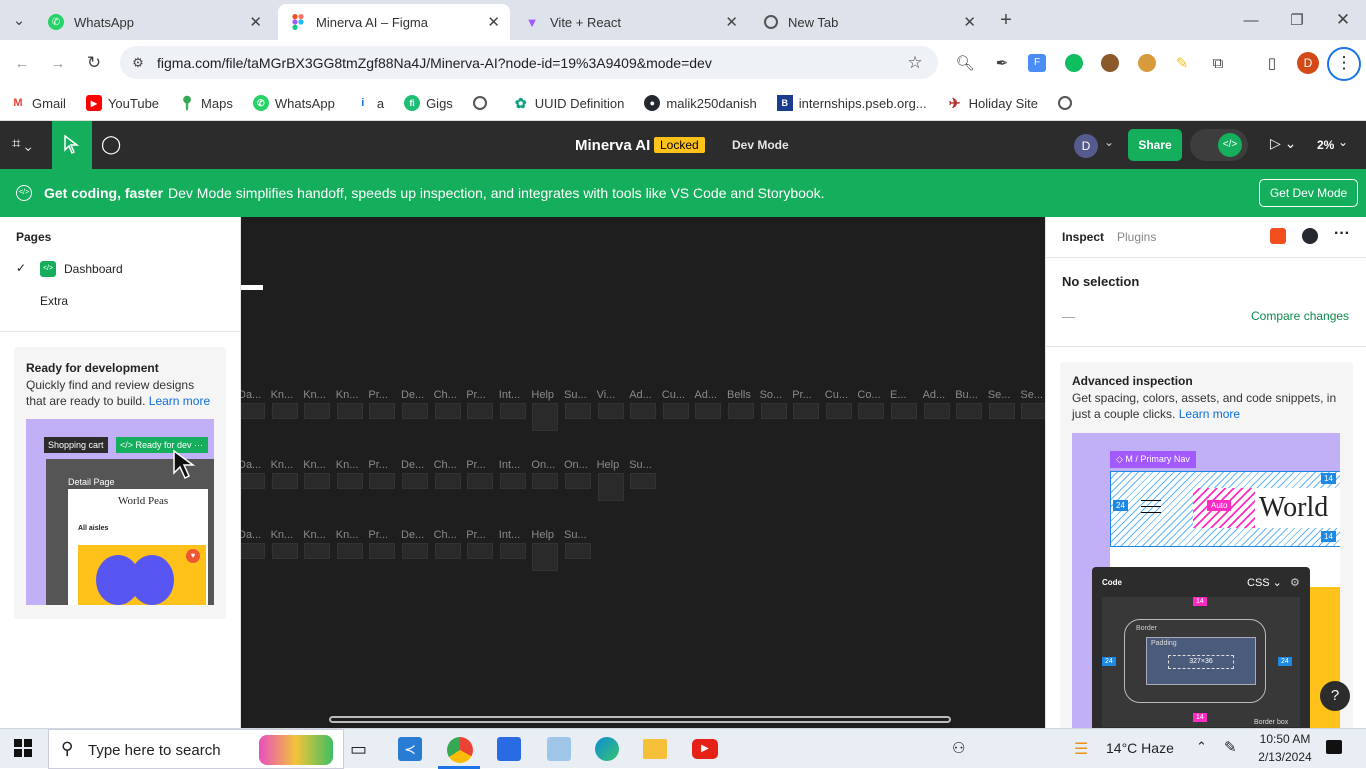  What do you see at coordinates (120, 269) in the screenshot?
I see `page-item-dashboard: ✓ </> Dashboard` at bounding box center [120, 269].